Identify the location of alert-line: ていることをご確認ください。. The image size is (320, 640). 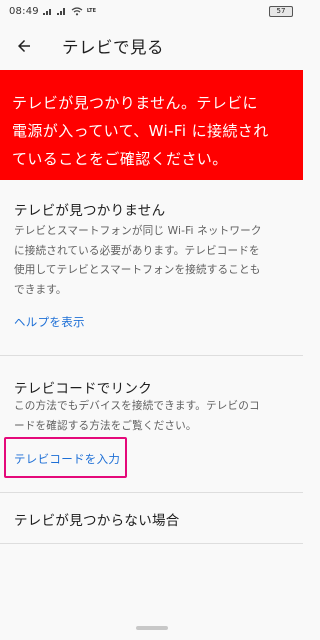
(120, 159).